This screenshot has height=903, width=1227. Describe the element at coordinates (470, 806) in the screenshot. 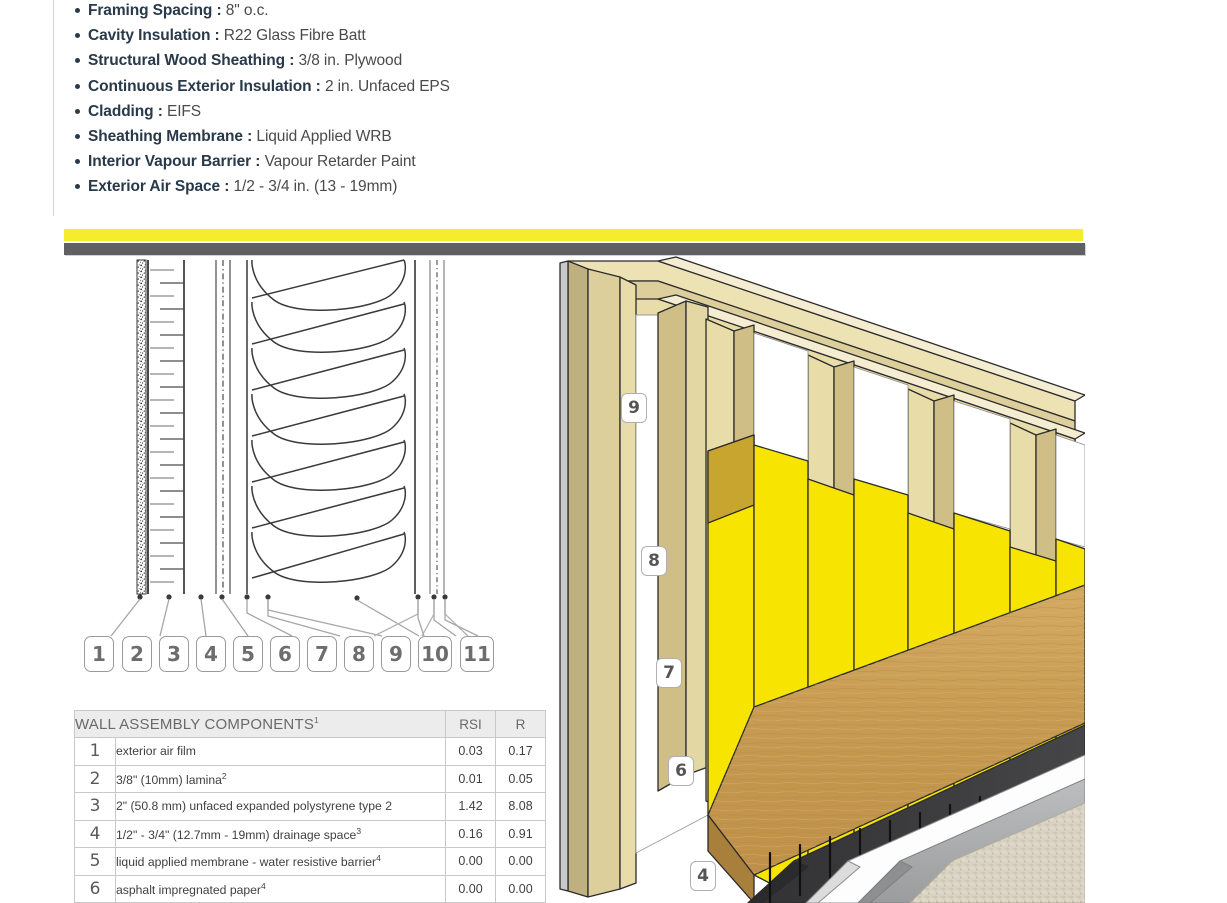

I see `row-rsi-cell: 1.42` at that location.